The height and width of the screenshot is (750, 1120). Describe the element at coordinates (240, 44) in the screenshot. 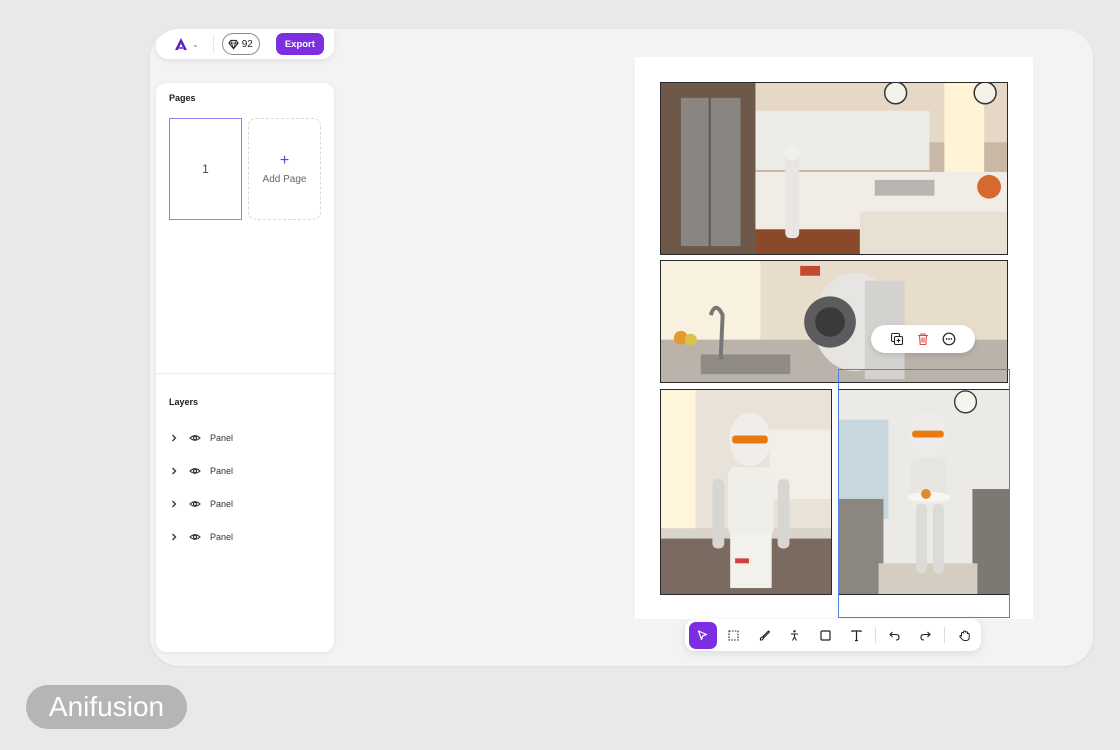

I see `credits-badge: 92` at that location.